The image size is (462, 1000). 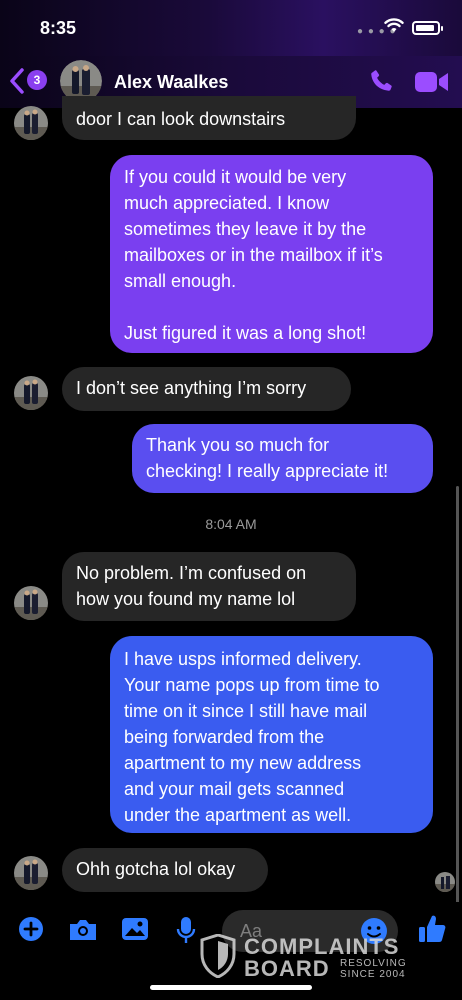 I want to click on home-indicator, so click(x=231, y=987).